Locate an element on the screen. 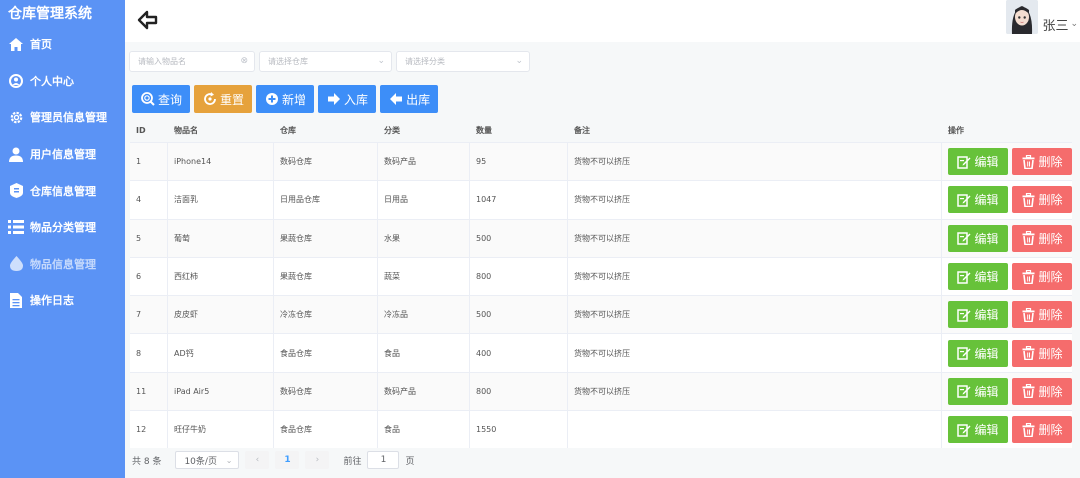  edit-icon is located at coordinates (964, 277).